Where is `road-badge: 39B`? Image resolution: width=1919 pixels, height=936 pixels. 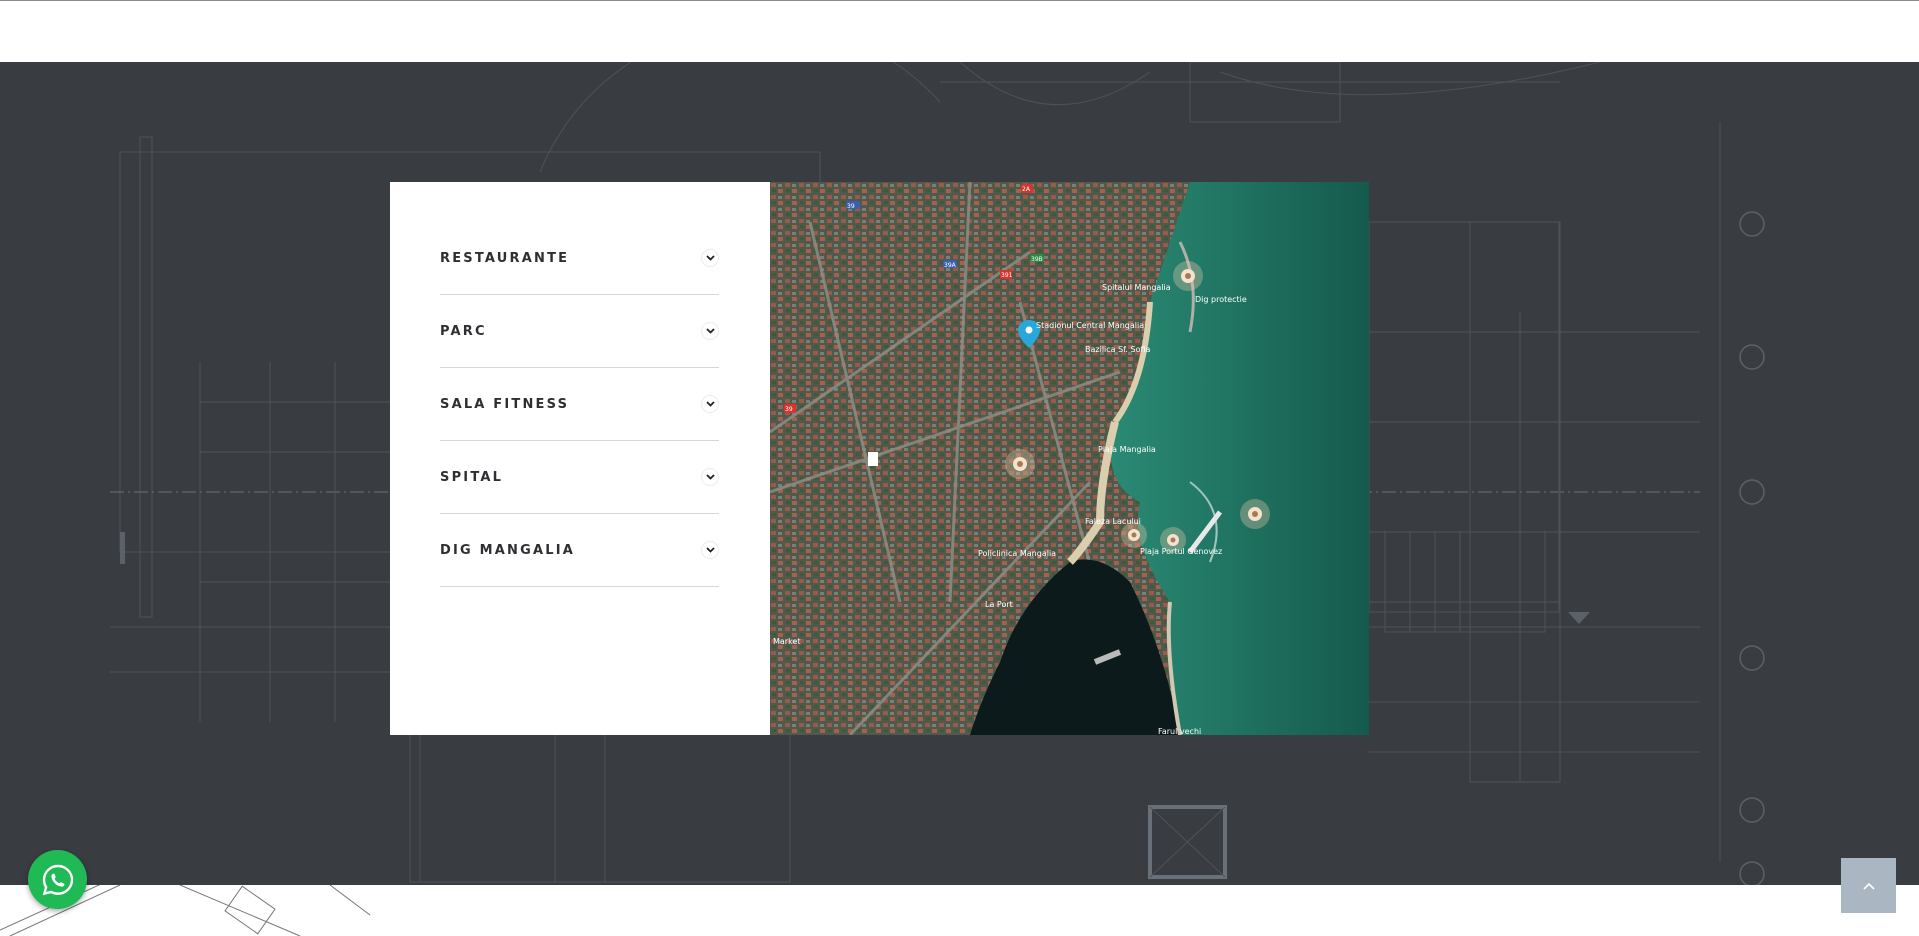 road-badge: 39B is located at coordinates (1037, 259).